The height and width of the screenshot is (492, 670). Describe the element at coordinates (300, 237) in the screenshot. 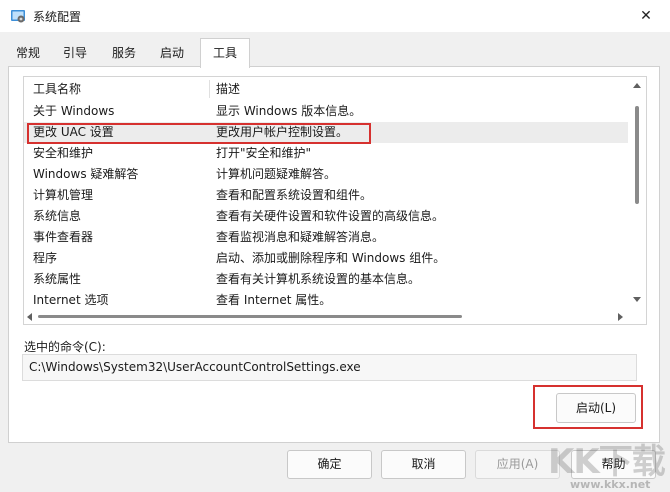

I see `tool-description: 查看监视消息和疑难解答消息。` at that location.